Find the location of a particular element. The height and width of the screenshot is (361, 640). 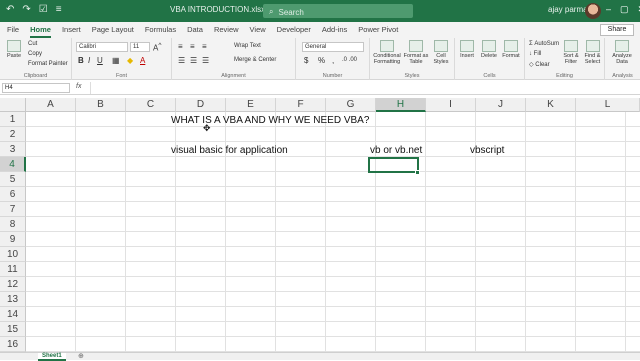

tab-view: View is located at coordinates (258, 31).